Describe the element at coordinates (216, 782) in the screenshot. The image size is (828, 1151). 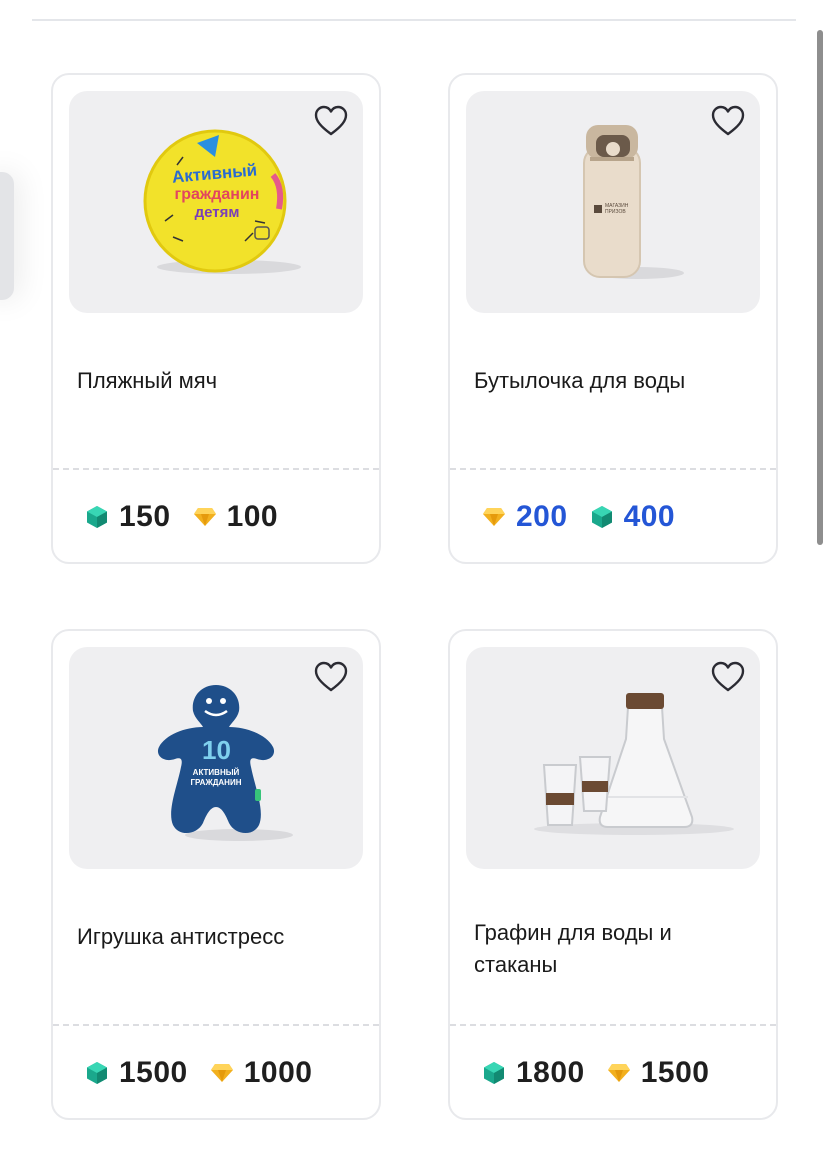
I see `toy-print-line-2: ГРАЖДАНИН` at that location.